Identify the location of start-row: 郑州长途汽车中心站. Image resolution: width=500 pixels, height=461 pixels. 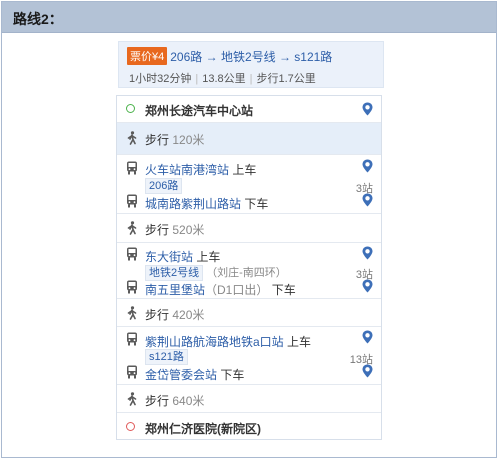
(249, 107).